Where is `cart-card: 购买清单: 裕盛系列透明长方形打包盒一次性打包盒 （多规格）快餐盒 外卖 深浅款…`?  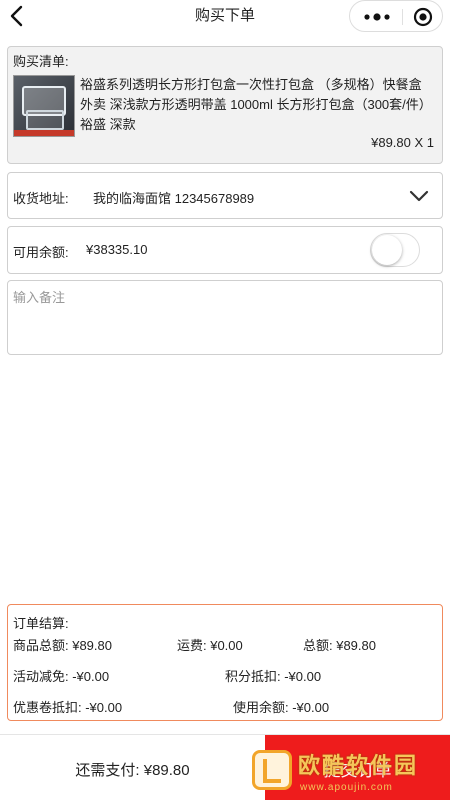 cart-card: 购买清单: 裕盛系列透明长方形打包盒一次性打包盒 （多规格）快餐盒 外卖 深浅款… is located at coordinates (225, 105).